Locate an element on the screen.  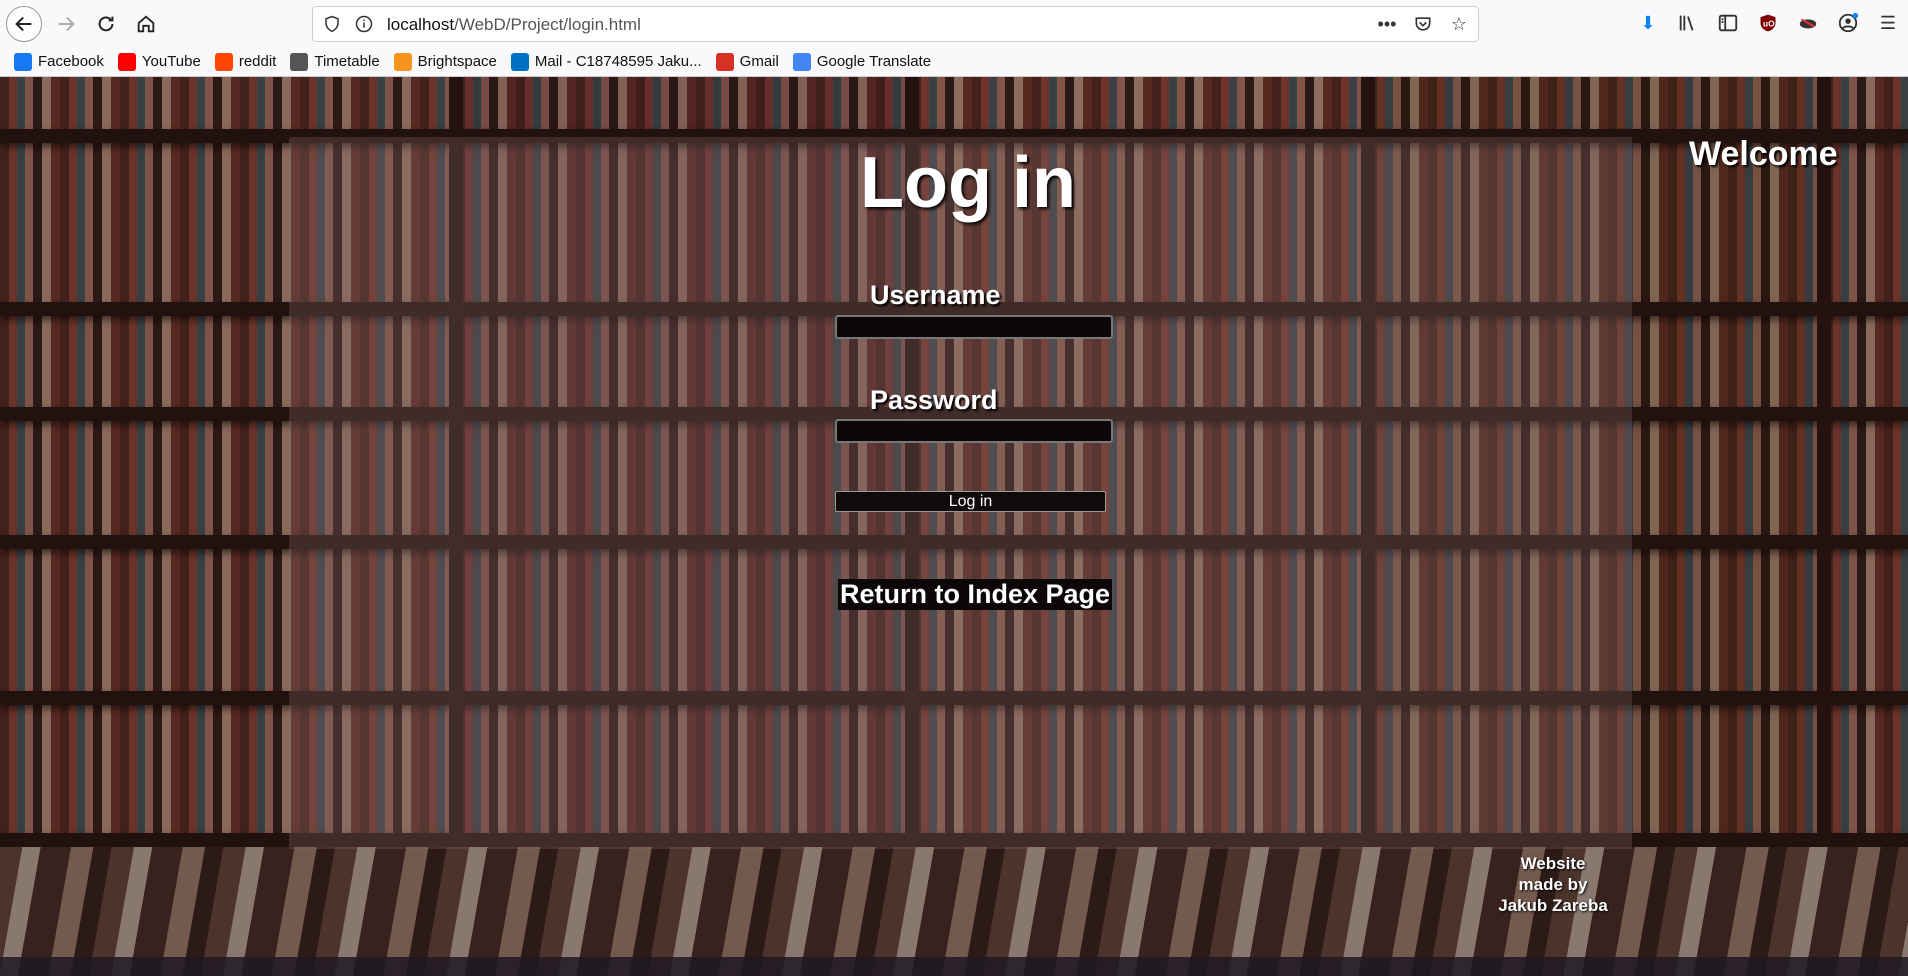
login-button: Log in is located at coordinates (970, 501).